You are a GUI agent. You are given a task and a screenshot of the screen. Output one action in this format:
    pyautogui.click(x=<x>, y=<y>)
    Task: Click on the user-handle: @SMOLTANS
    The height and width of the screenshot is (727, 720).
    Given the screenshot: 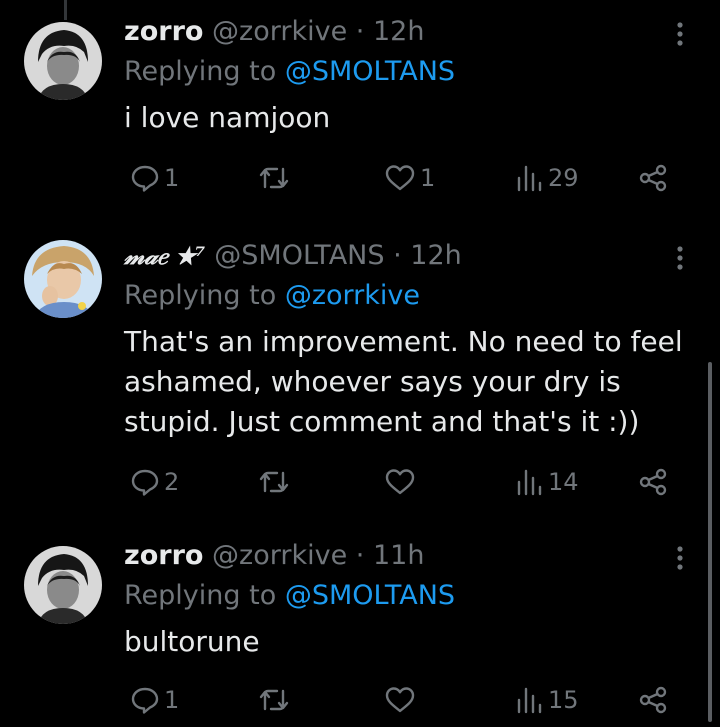 What is the action you would take?
    pyautogui.click(x=299, y=255)
    